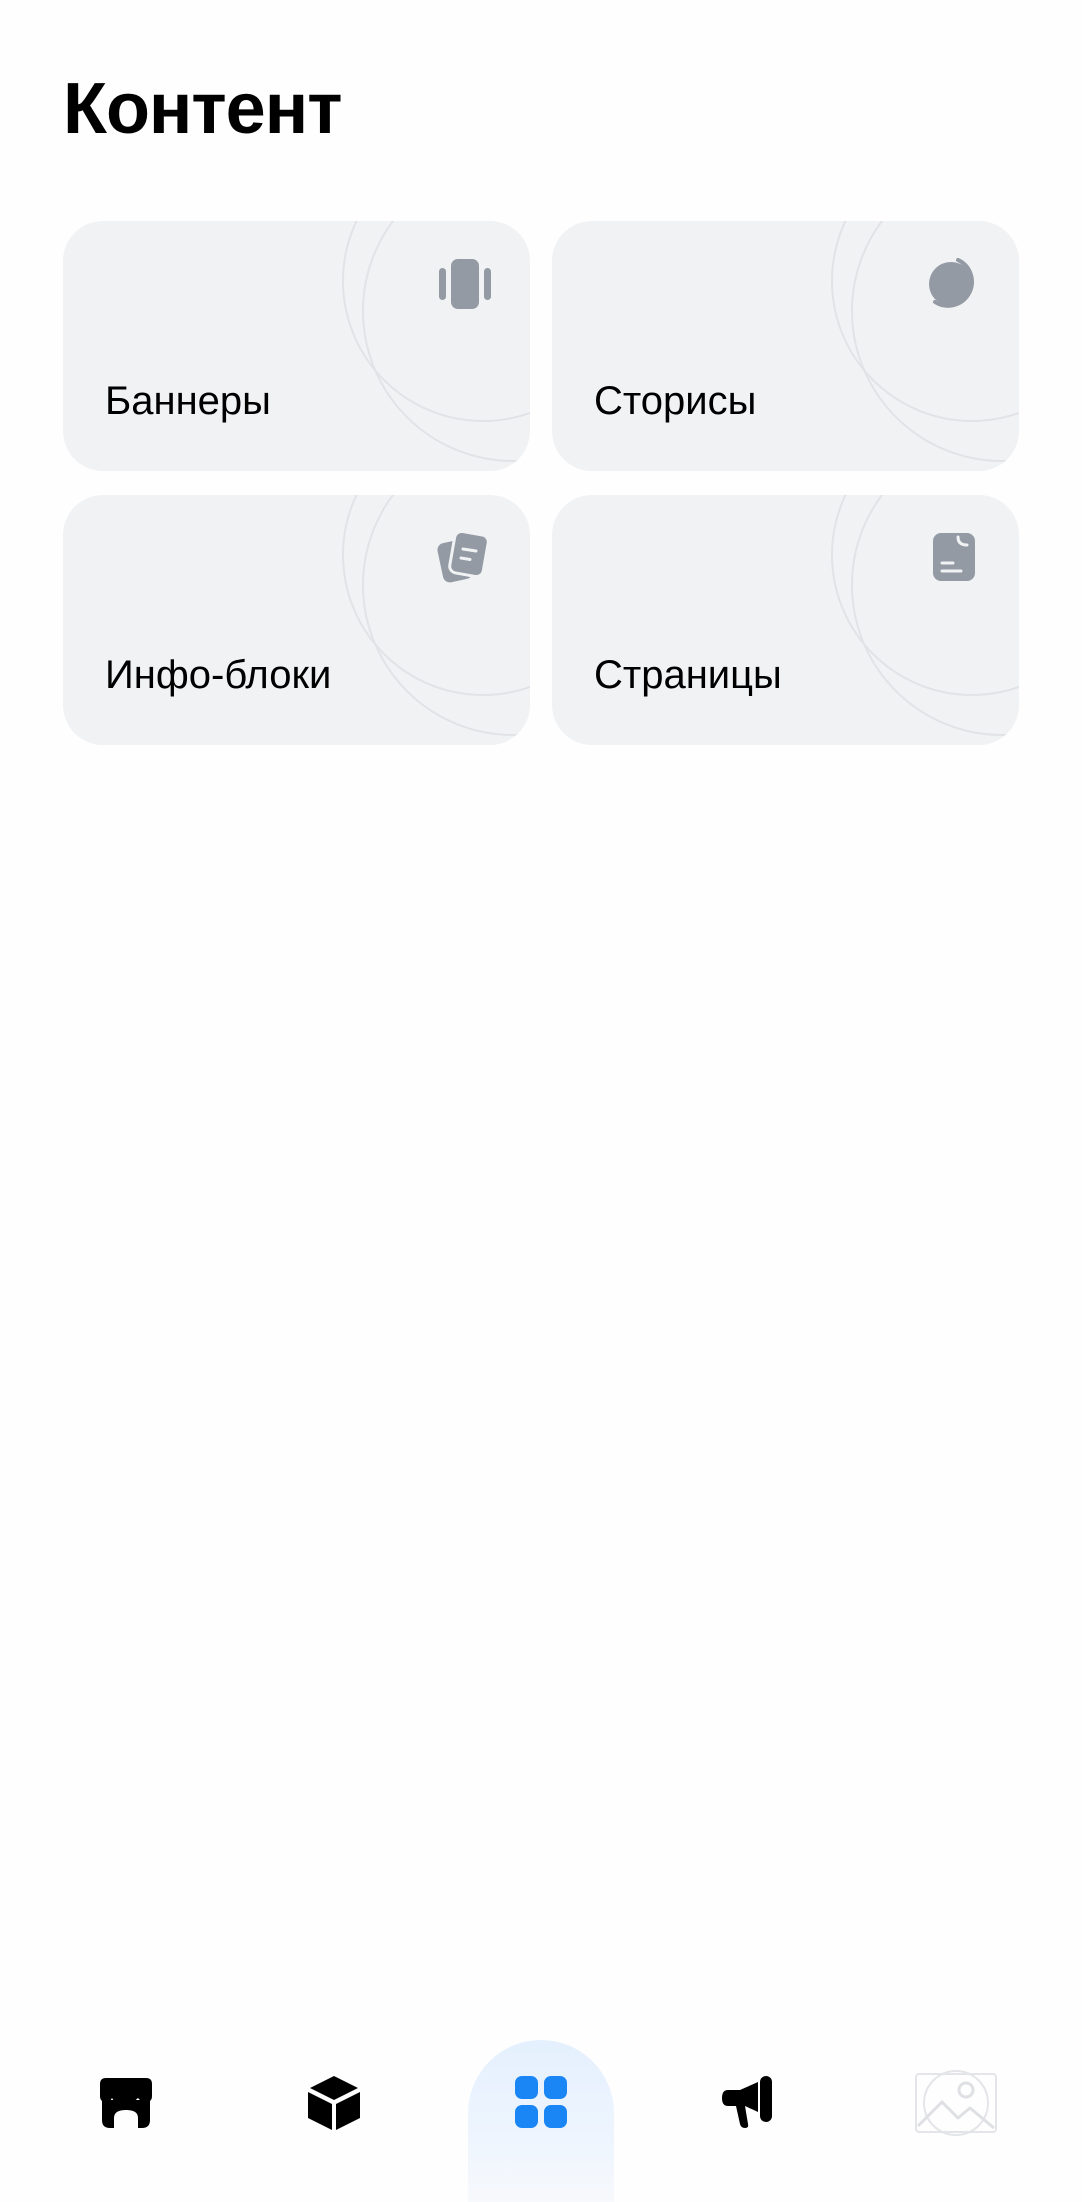 This screenshot has height=2202, width=1082. I want to click on nav-item-content, so click(541, 2121).